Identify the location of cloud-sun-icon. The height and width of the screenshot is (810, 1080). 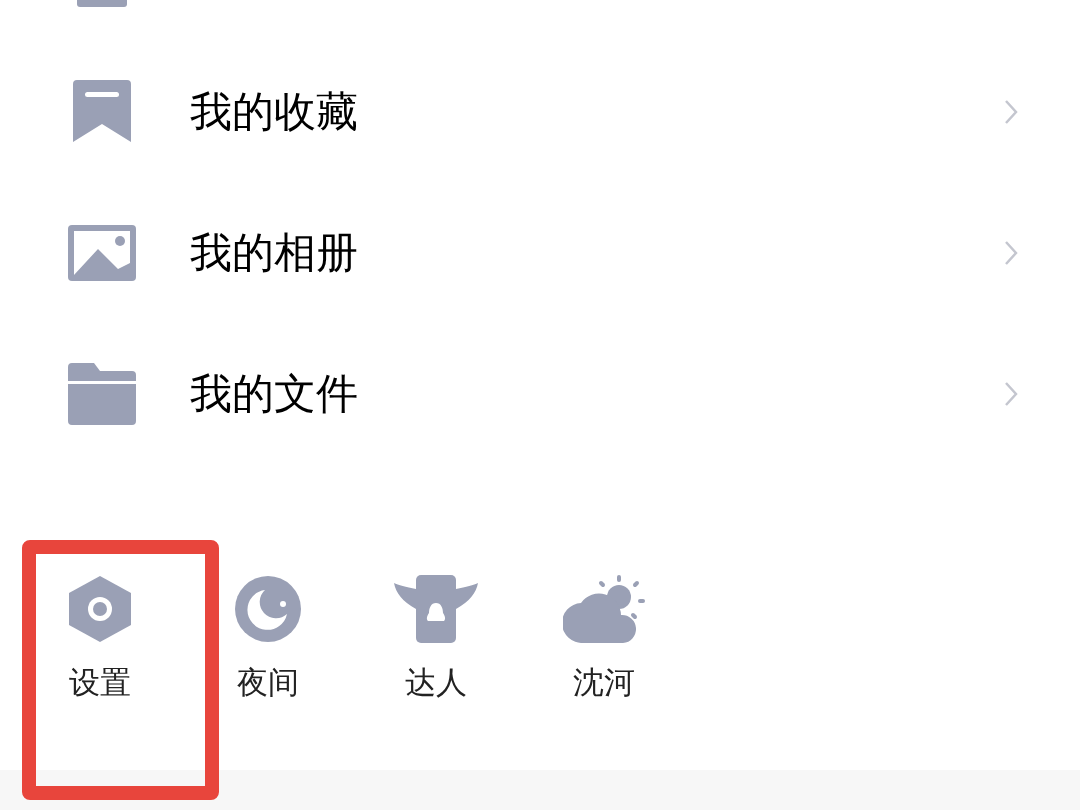
(604, 609).